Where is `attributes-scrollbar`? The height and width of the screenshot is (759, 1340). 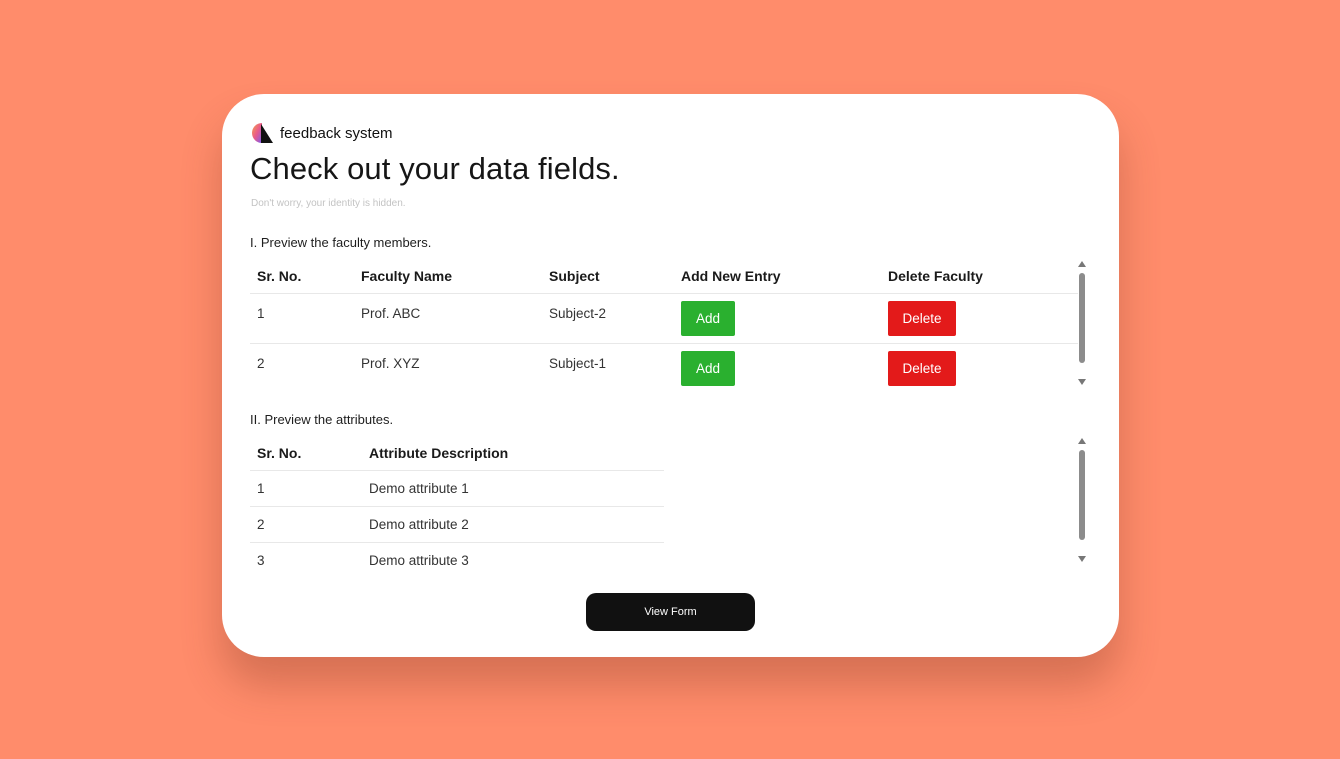 attributes-scrollbar is located at coordinates (1082, 500).